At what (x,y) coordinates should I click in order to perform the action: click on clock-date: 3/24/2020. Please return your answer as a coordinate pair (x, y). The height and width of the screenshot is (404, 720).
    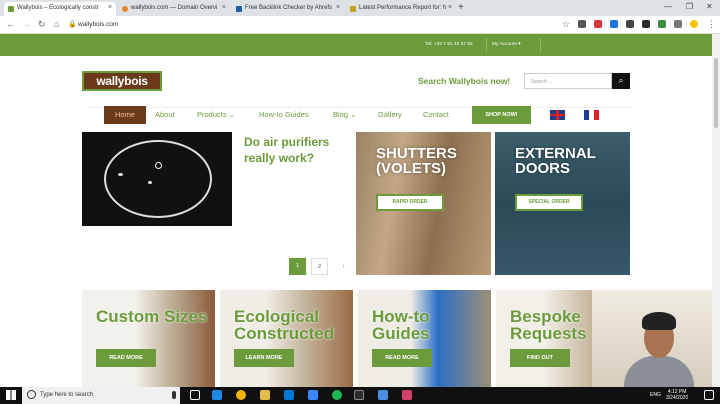
    Looking at the image, I should click on (677, 398).